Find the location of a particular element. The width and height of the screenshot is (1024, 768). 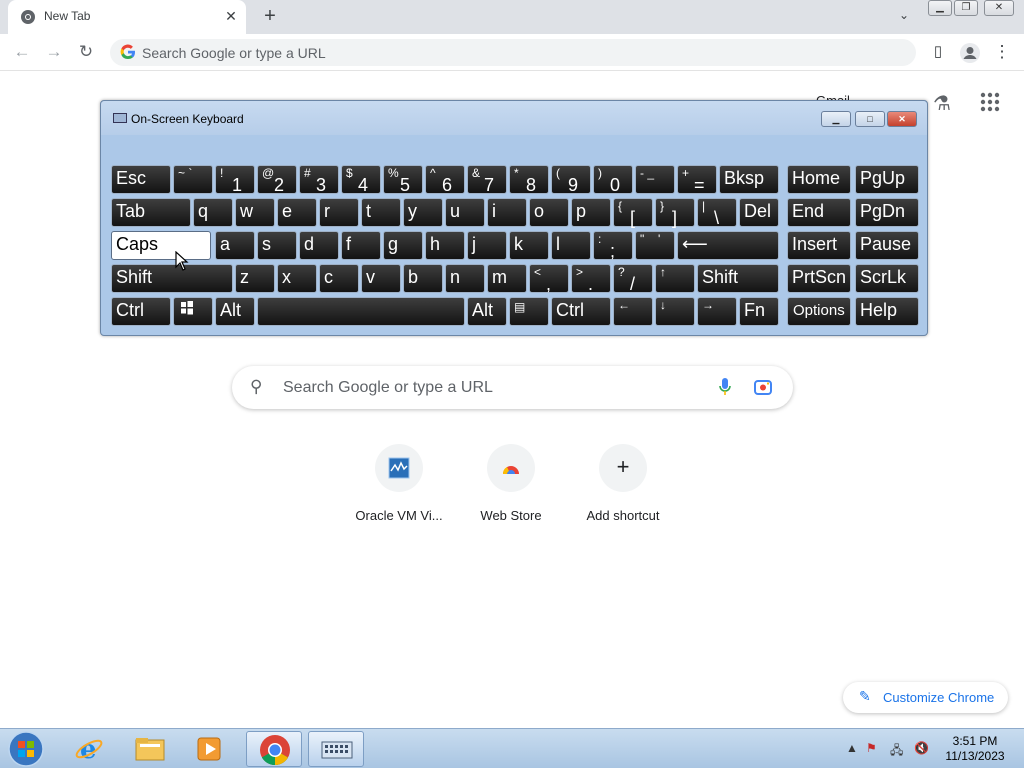

key-quote: " ' is located at coordinates (655, 245).